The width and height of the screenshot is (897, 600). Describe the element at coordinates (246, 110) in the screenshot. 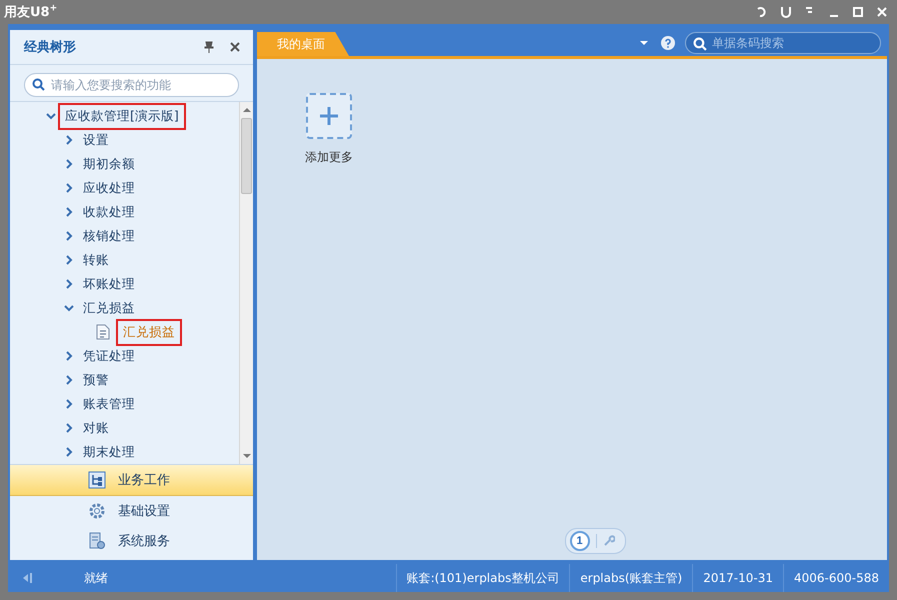

I see `scroll-up-icon` at that location.